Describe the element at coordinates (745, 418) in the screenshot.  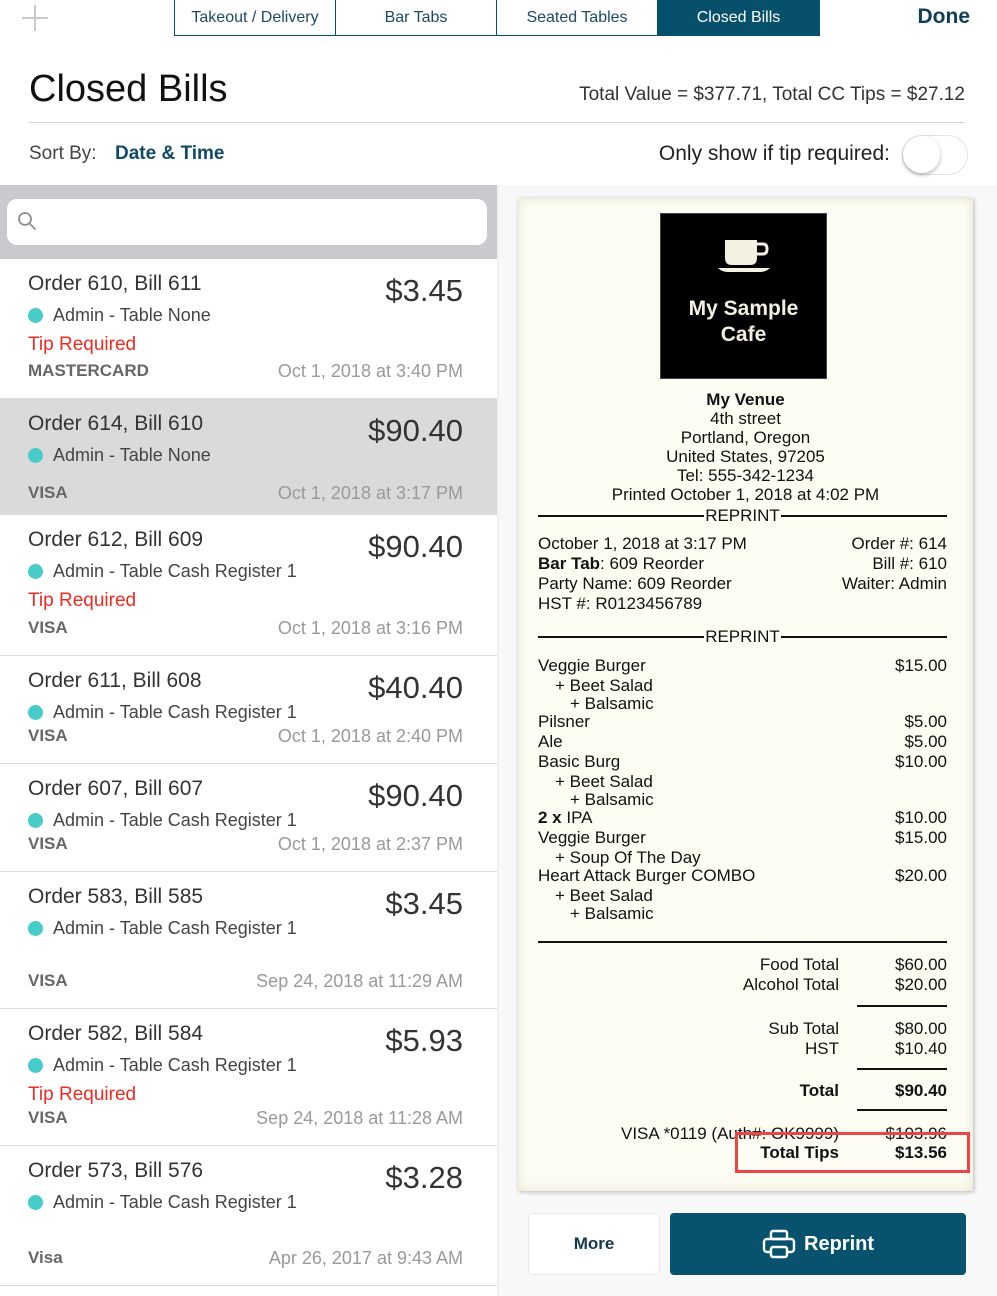
I see `venue-address-1: 4th street` at that location.